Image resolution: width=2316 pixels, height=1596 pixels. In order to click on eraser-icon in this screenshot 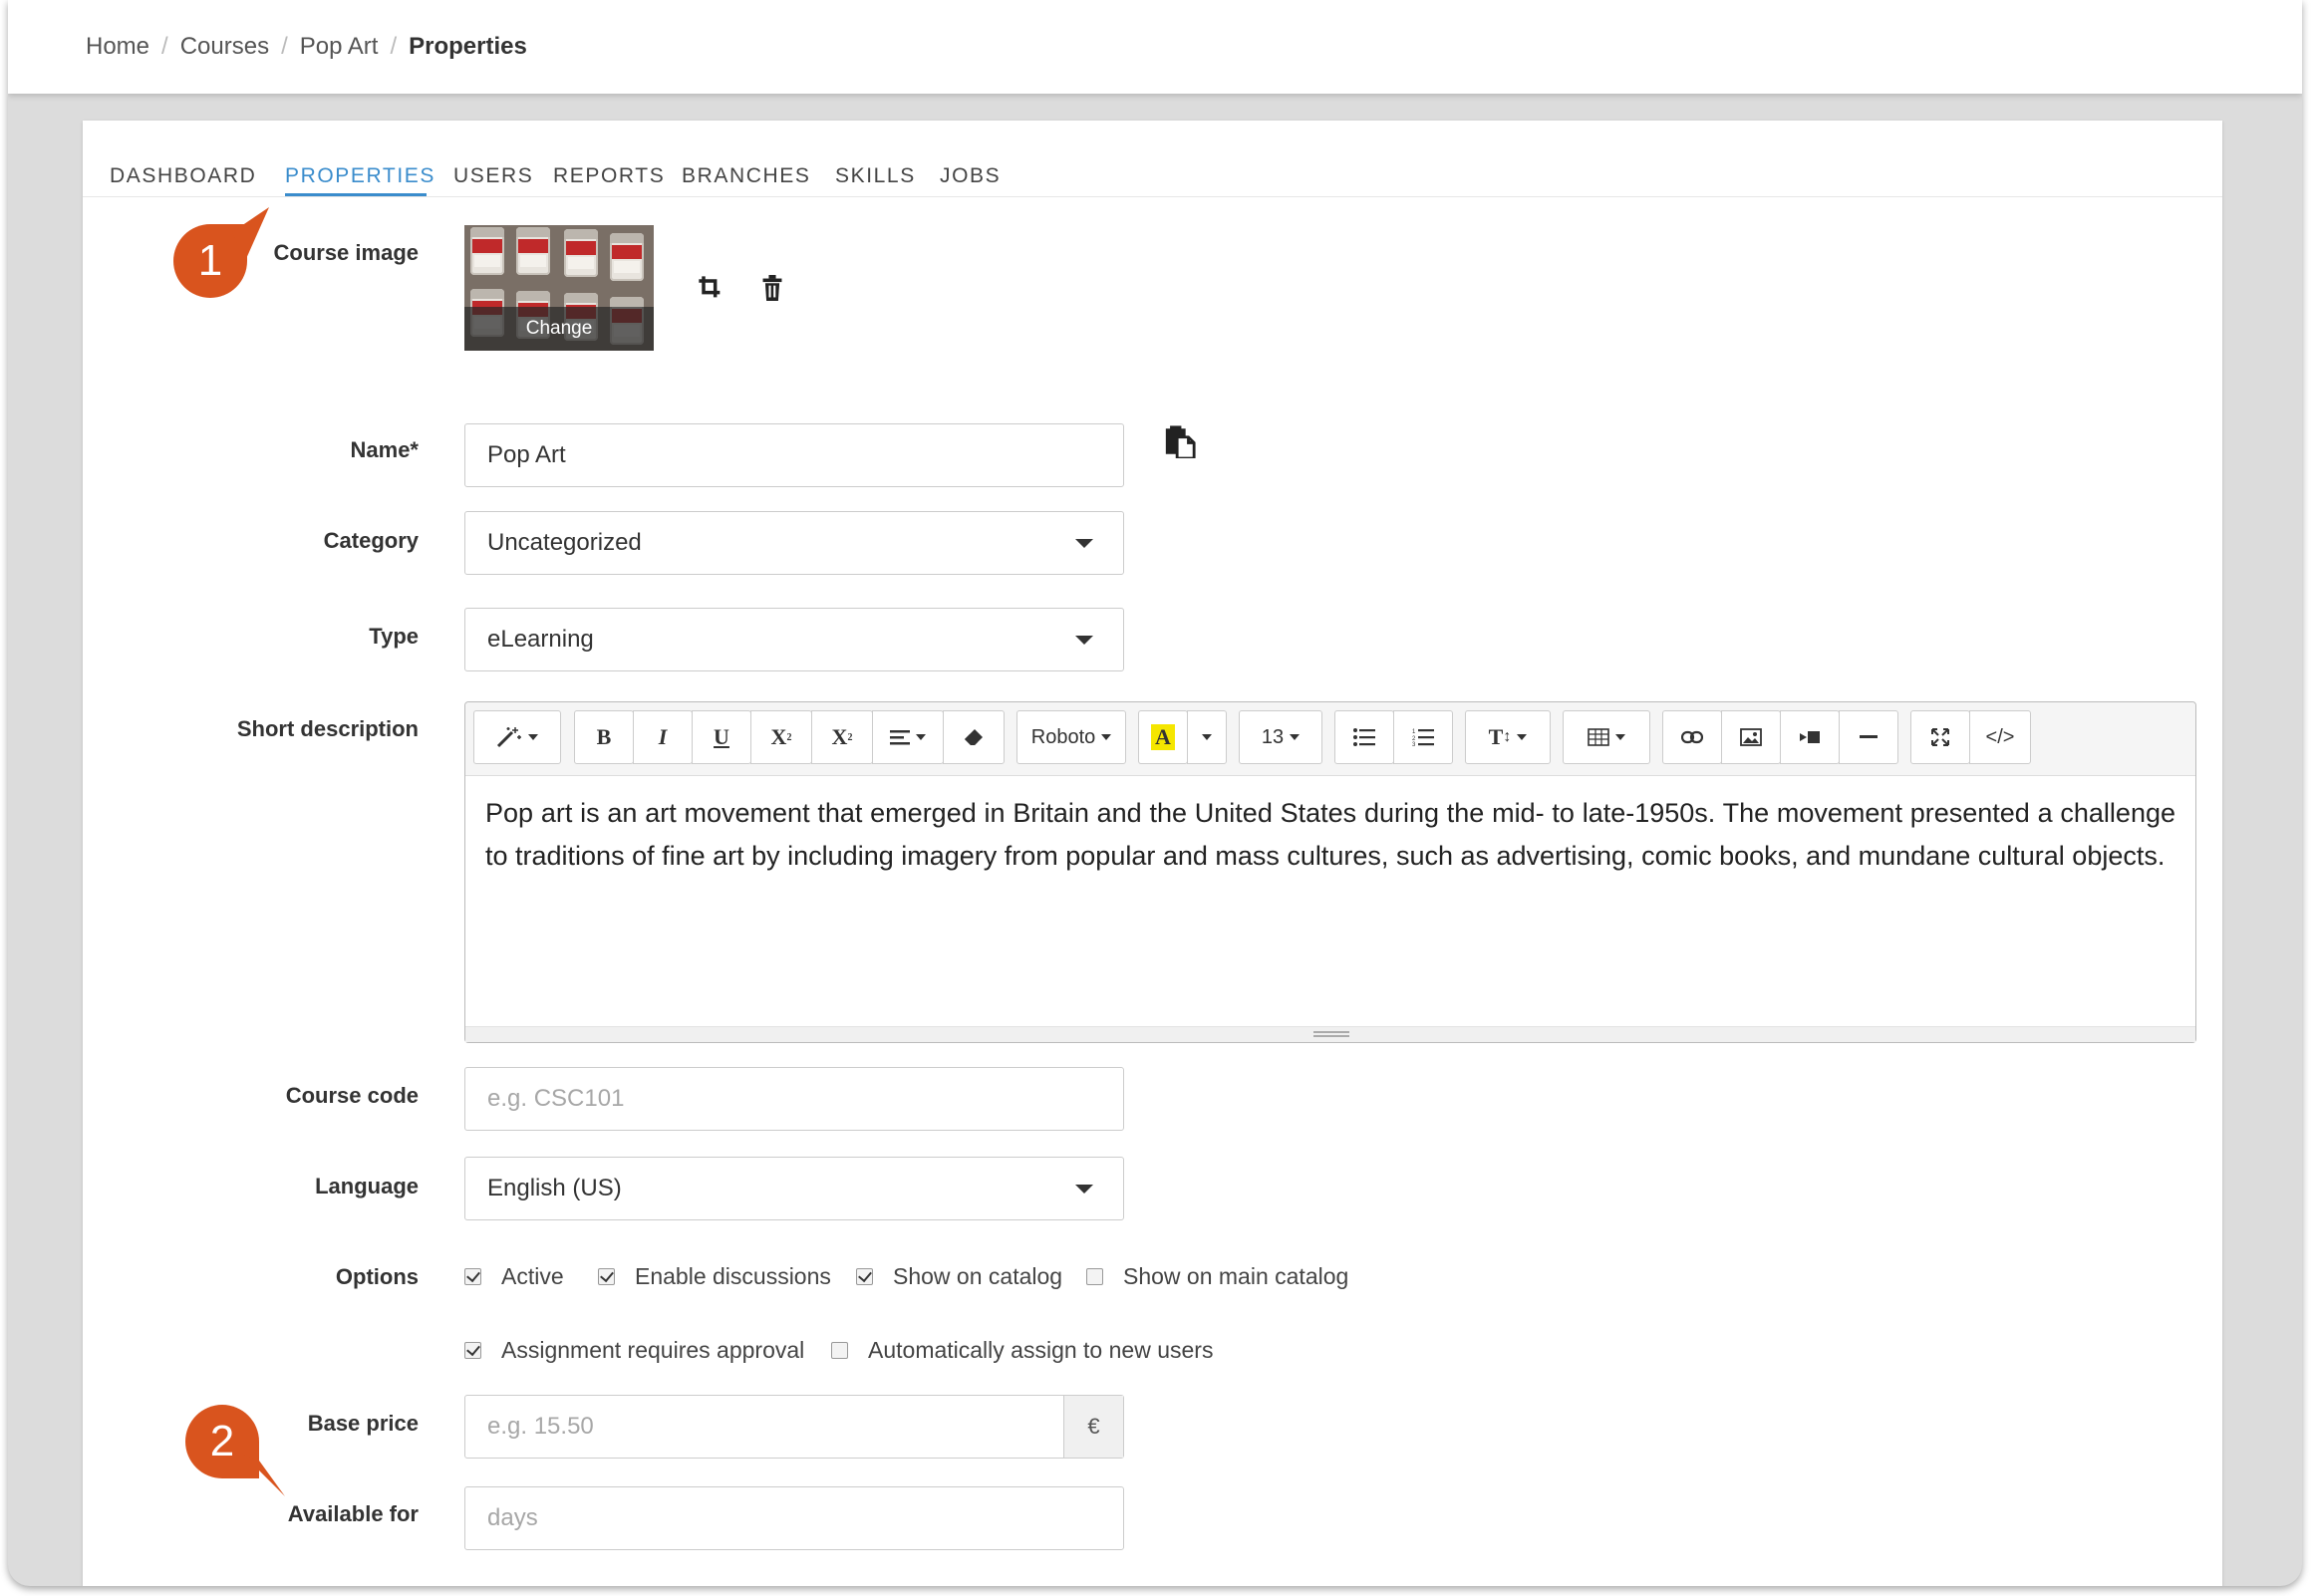, I will do `click(974, 737)`.